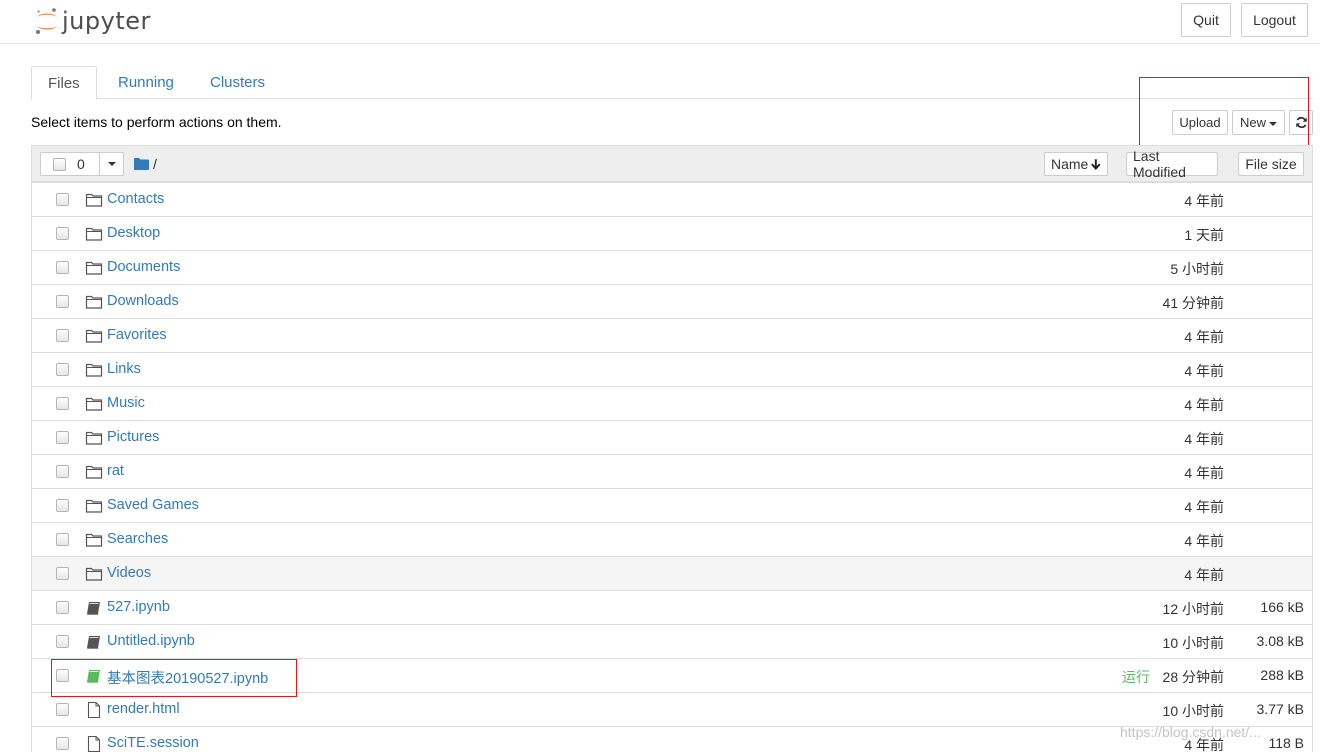  Describe the element at coordinates (151, 641) in the screenshot. I see `file-name-link: Untitled.ipynb` at that location.